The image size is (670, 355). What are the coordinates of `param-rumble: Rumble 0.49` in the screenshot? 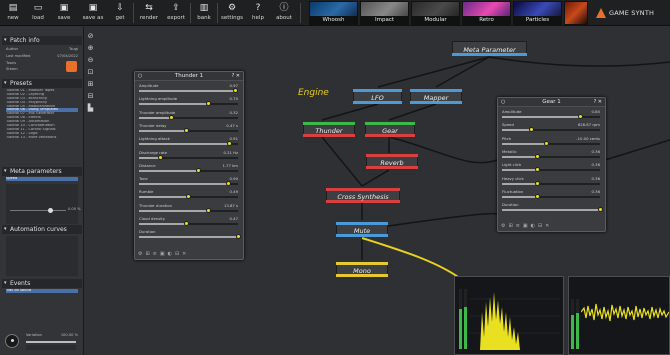 It's located at (189, 195).